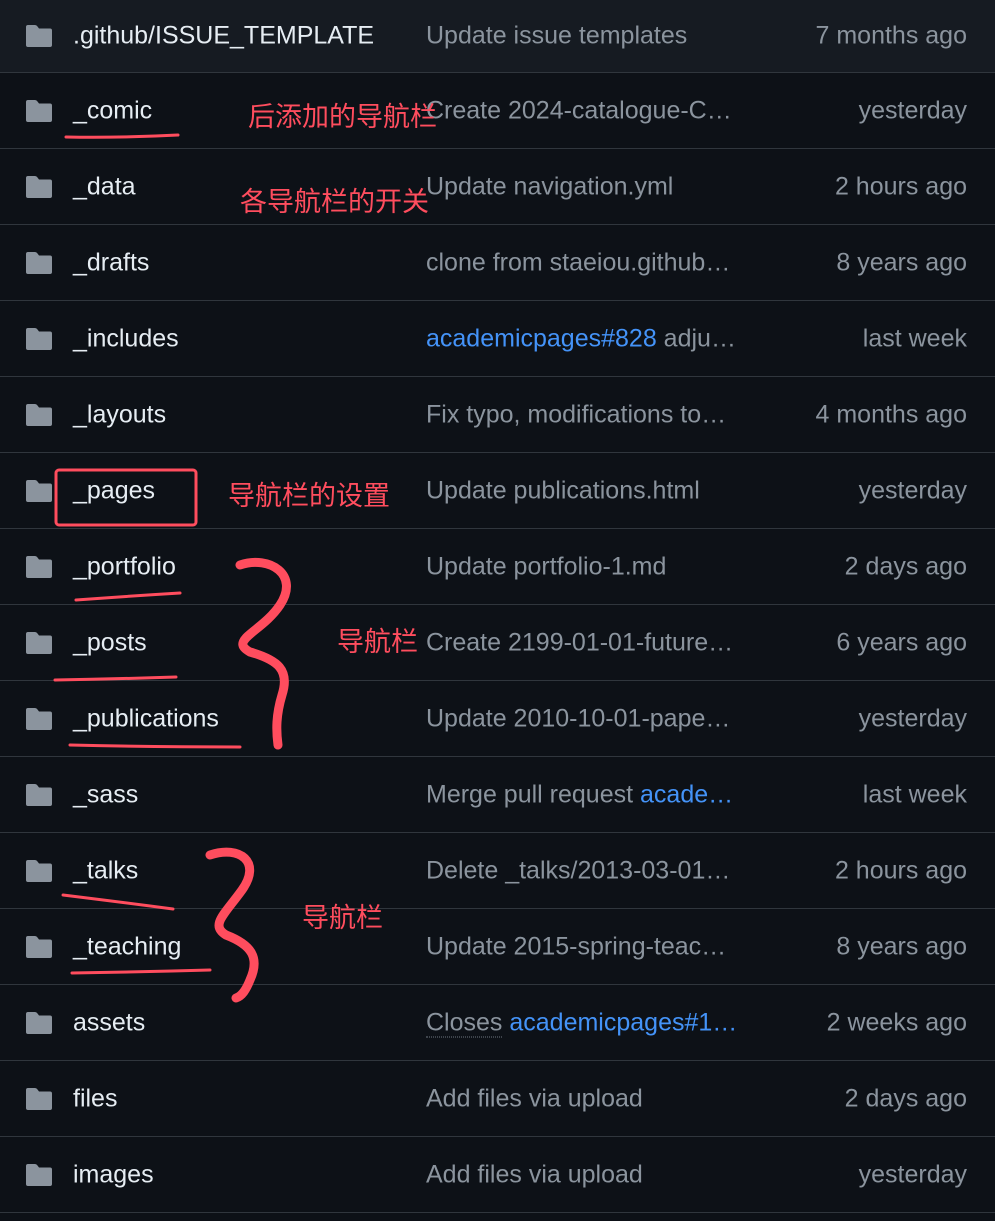 The height and width of the screenshot is (1221, 995). I want to click on table-row: _sass Merge pull request acade… last week, so click(497, 795).